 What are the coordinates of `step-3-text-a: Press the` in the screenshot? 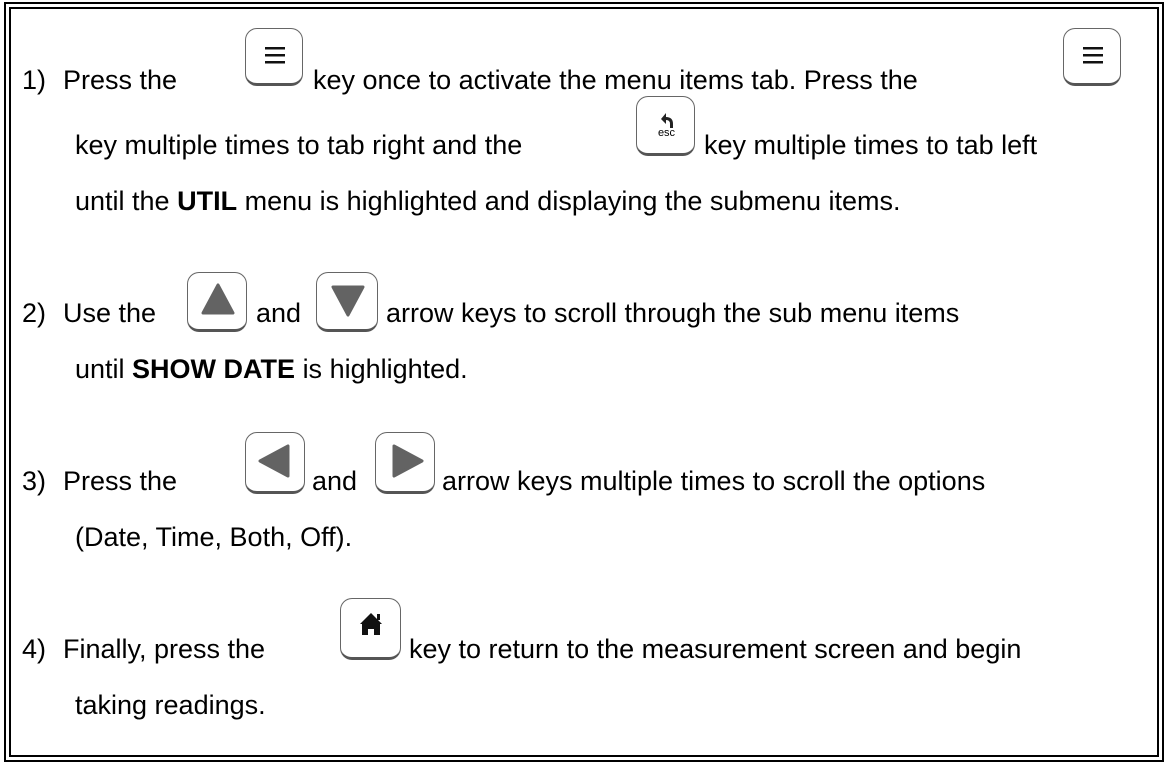 It's located at (120, 481).